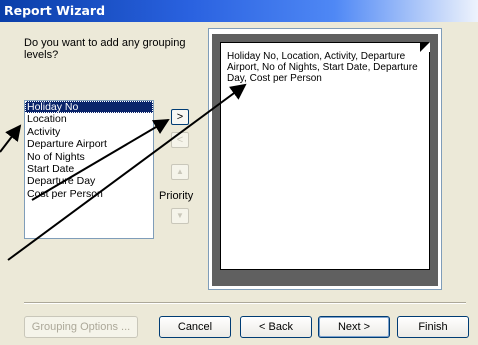 This screenshot has height=345, width=478. What do you see at coordinates (354, 327) in the screenshot?
I see `next-button: Next >` at bounding box center [354, 327].